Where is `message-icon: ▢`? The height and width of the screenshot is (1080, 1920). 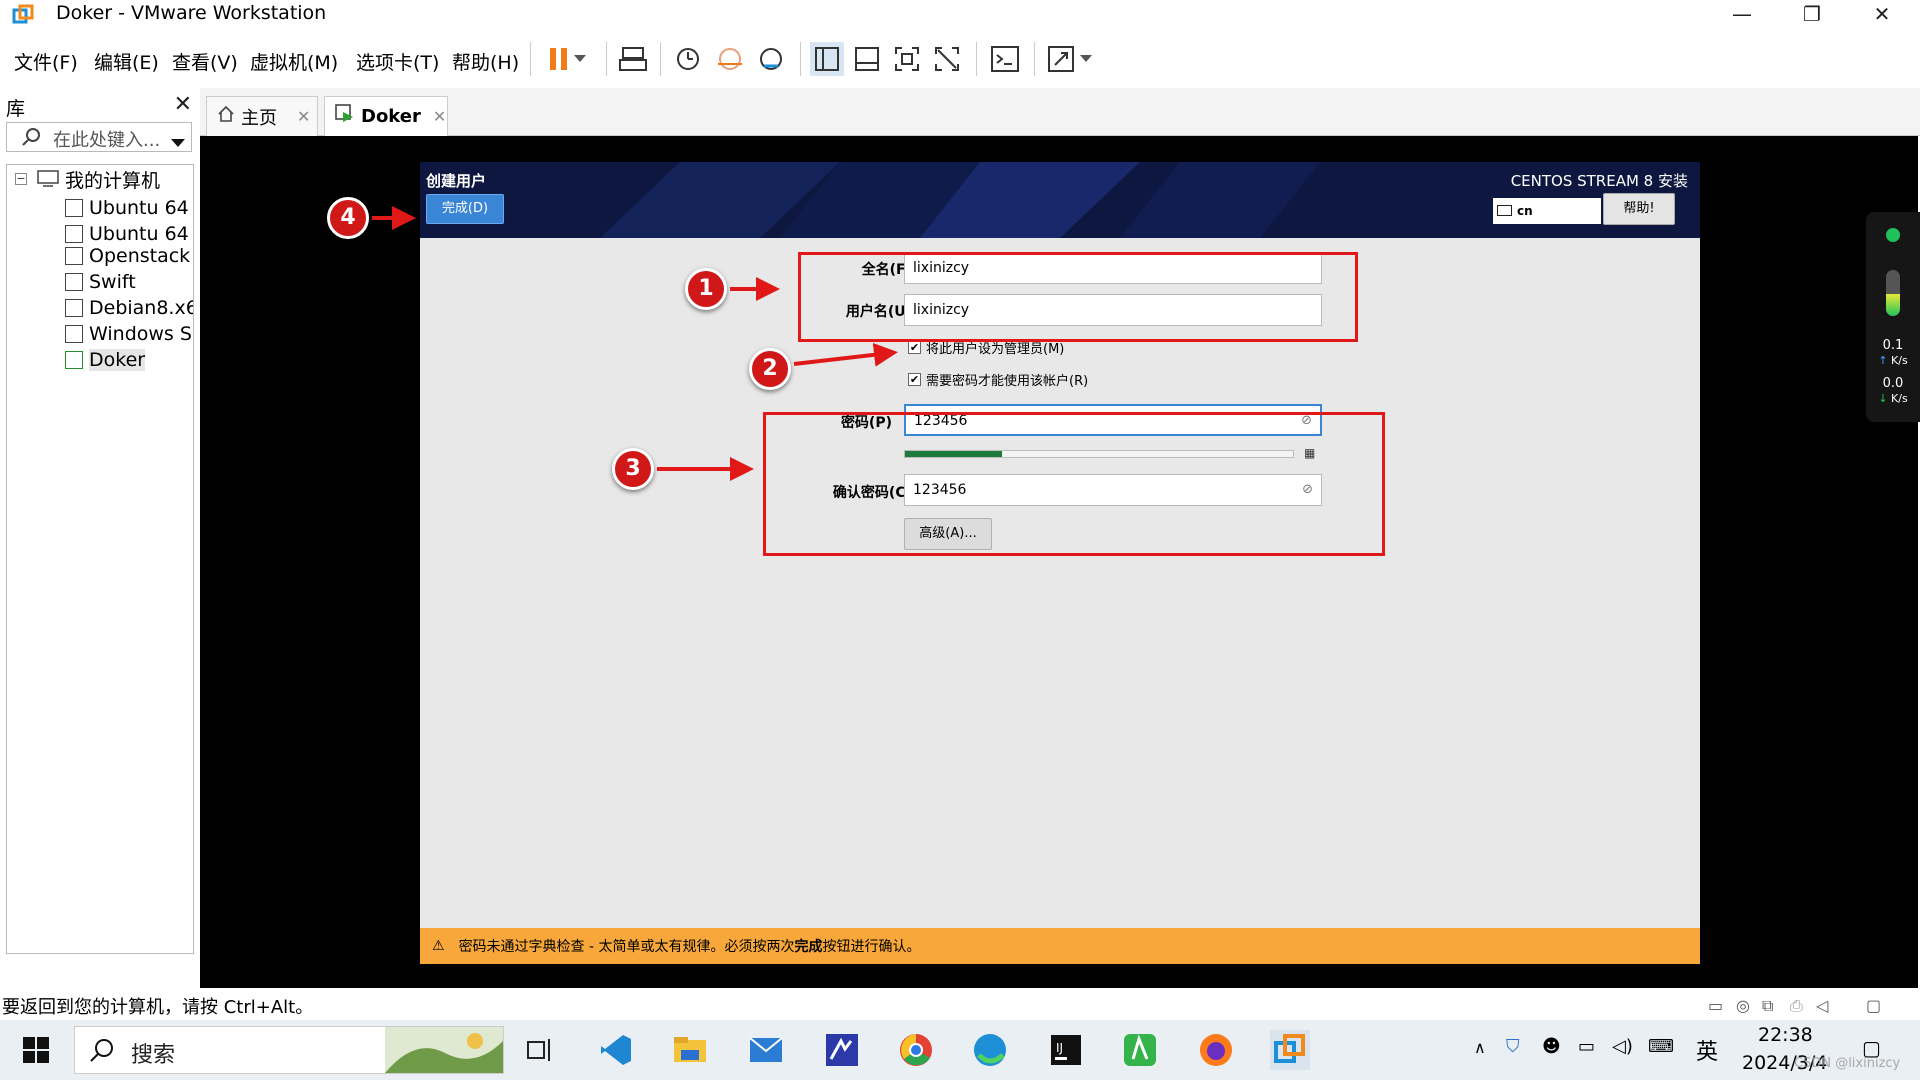
message-icon: ▢ is located at coordinates (1873, 1005).